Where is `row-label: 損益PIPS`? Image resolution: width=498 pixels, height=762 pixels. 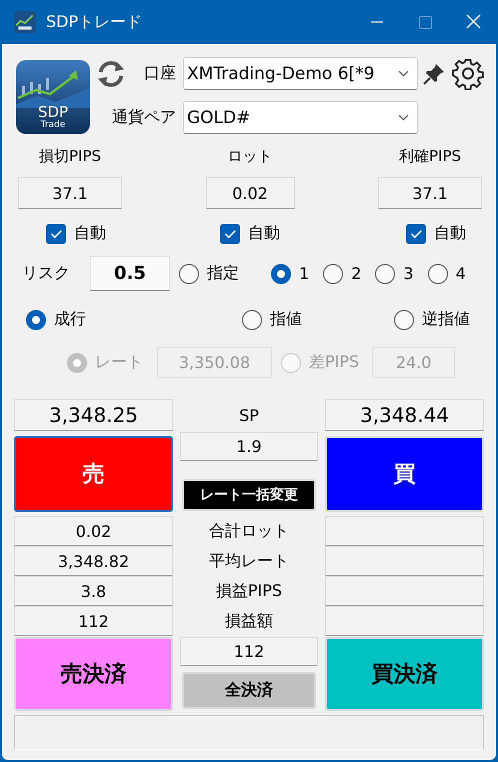 row-label: 損益PIPS is located at coordinates (249, 591).